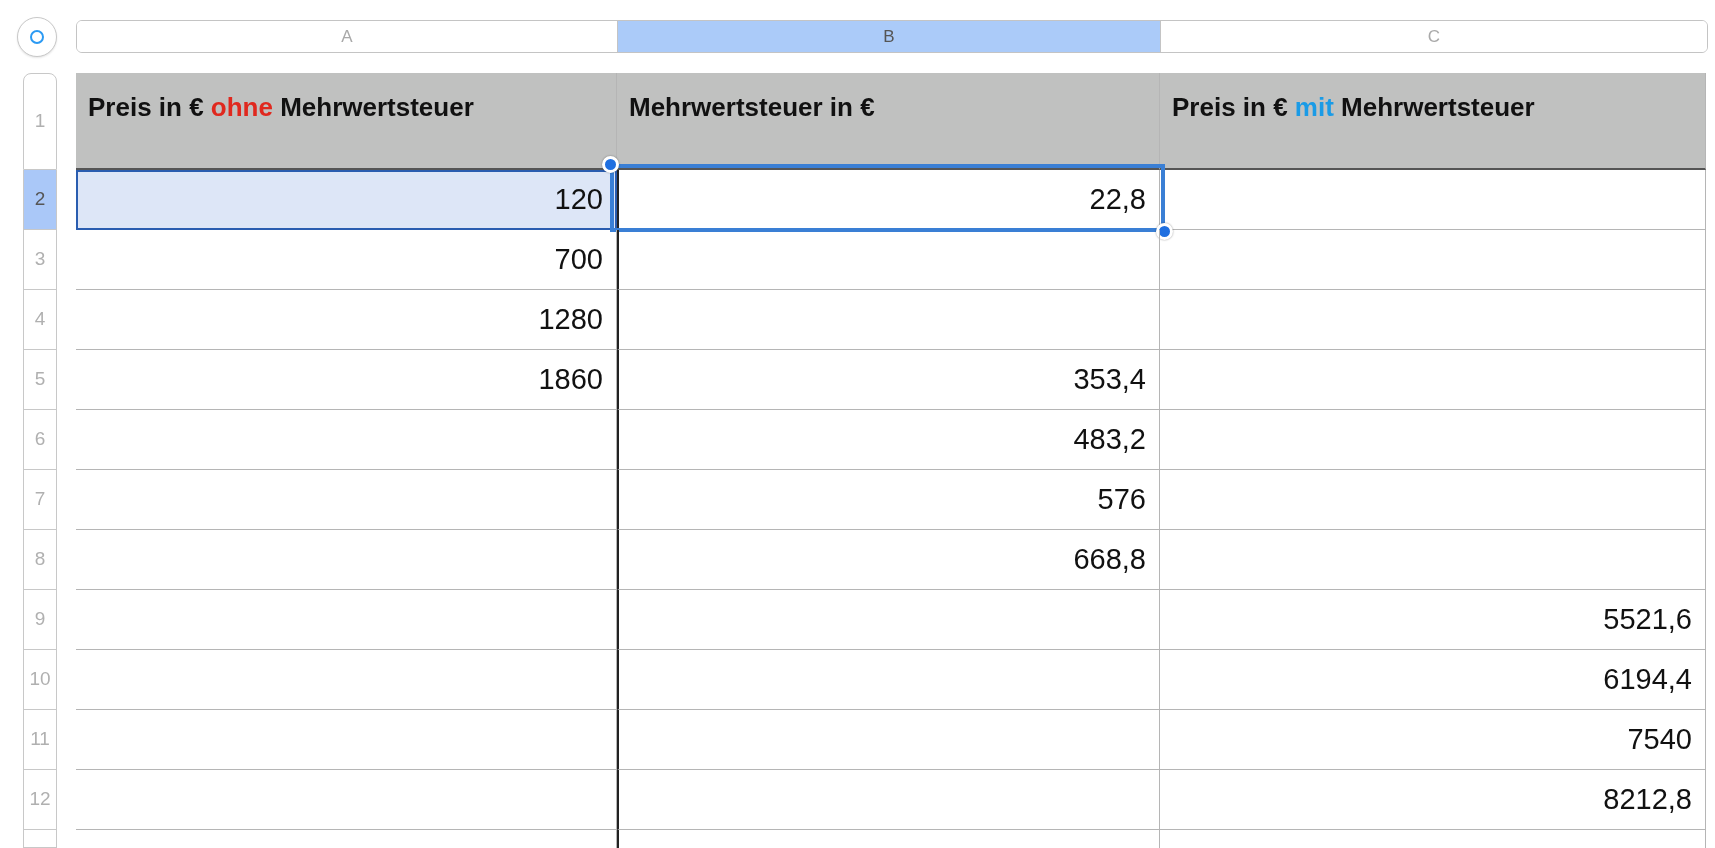 This screenshot has width=1715, height=848. I want to click on row-number: 12, so click(40, 800).